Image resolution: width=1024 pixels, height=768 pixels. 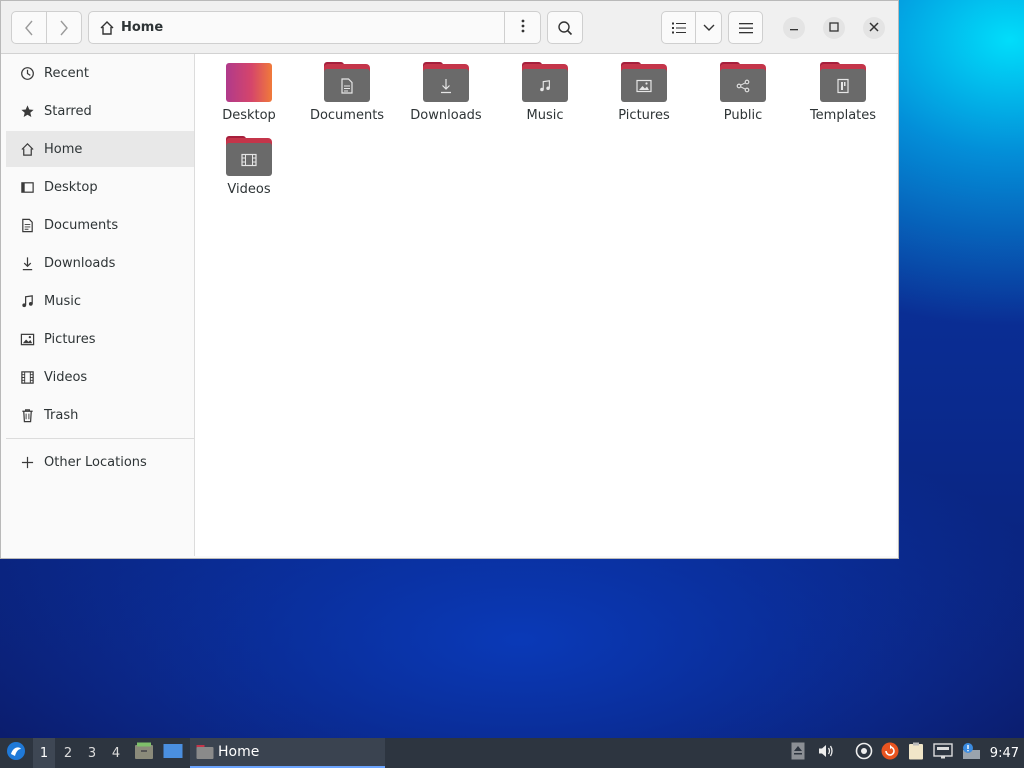 I want to click on workspace-label: 4, so click(x=116, y=753).